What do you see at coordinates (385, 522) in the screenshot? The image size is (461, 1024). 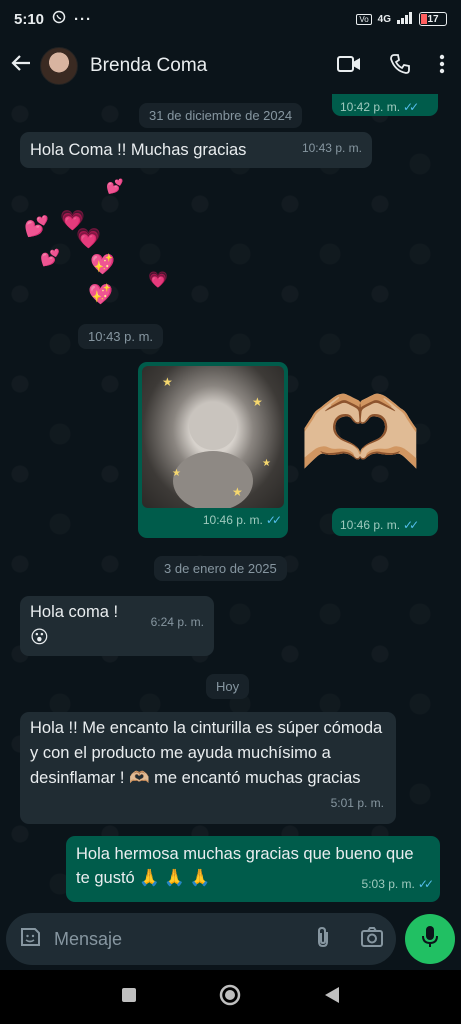 I see `message-time-pill: 10:46 p. m. ✓✓` at bounding box center [385, 522].